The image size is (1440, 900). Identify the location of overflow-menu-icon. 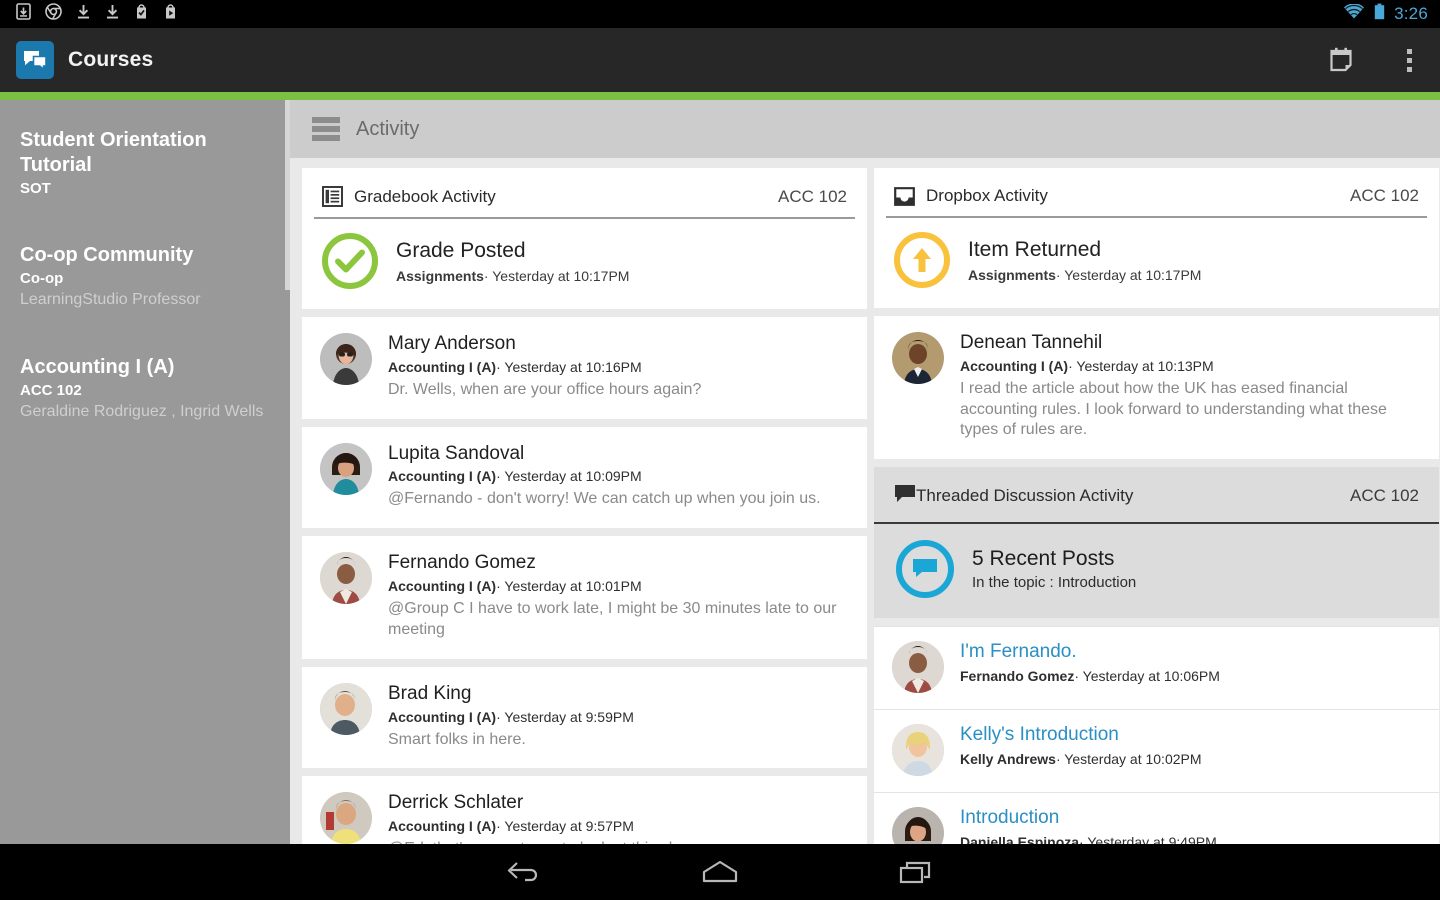
(1409, 60).